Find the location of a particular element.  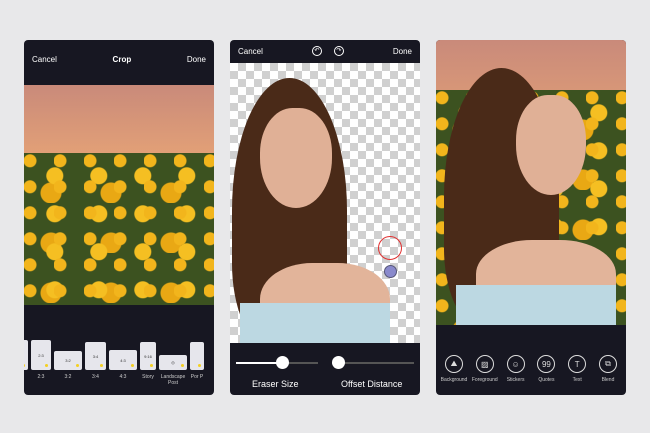

ratio-option-story: 9:16 Story is located at coordinates (148, 364).